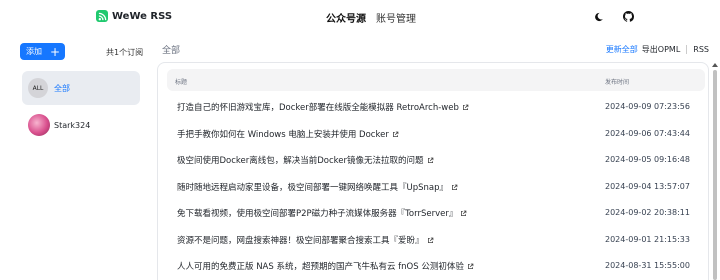 The width and height of the screenshot is (720, 280). Describe the element at coordinates (81, 88) in the screenshot. I see `sidebar-item-all: ALL 全部` at that location.